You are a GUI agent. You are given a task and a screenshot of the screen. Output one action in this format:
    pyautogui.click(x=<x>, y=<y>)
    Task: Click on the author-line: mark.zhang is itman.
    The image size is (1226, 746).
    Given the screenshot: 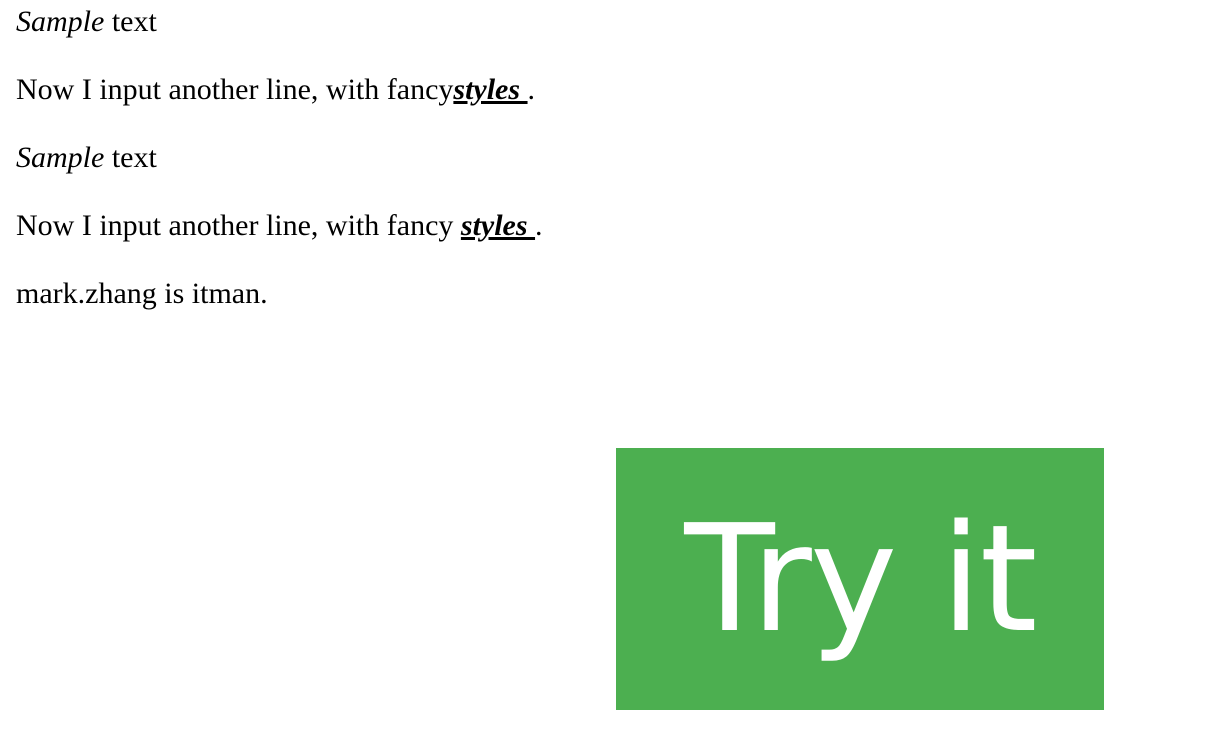 What is the action you would take?
    pyautogui.click(x=142, y=293)
    